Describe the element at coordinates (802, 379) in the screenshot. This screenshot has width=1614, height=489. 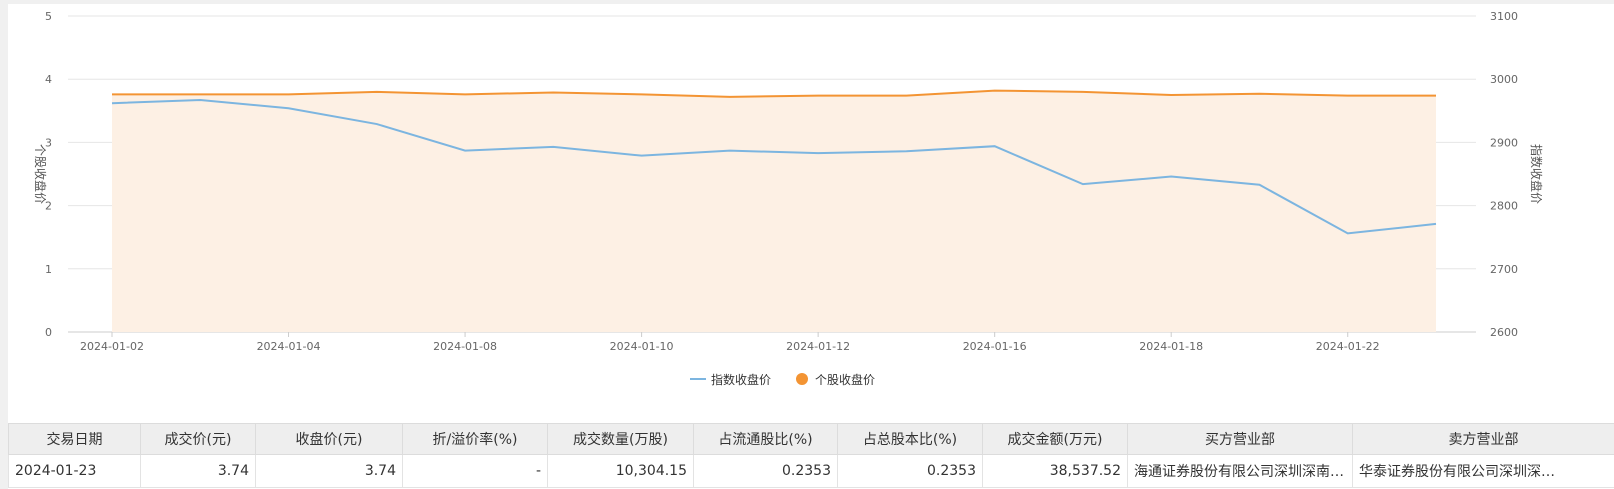
I see `legend-stock-swatch` at that location.